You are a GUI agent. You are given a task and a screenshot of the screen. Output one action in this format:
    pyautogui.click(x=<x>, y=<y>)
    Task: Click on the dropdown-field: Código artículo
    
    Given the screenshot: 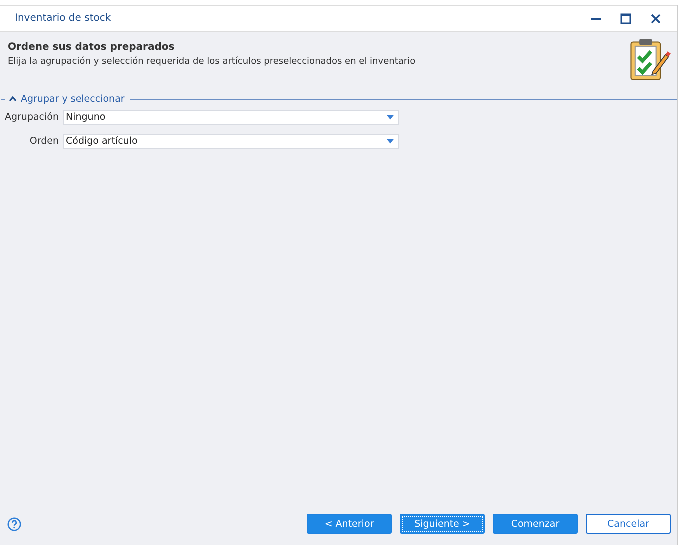 What is the action you would take?
    pyautogui.click(x=231, y=141)
    